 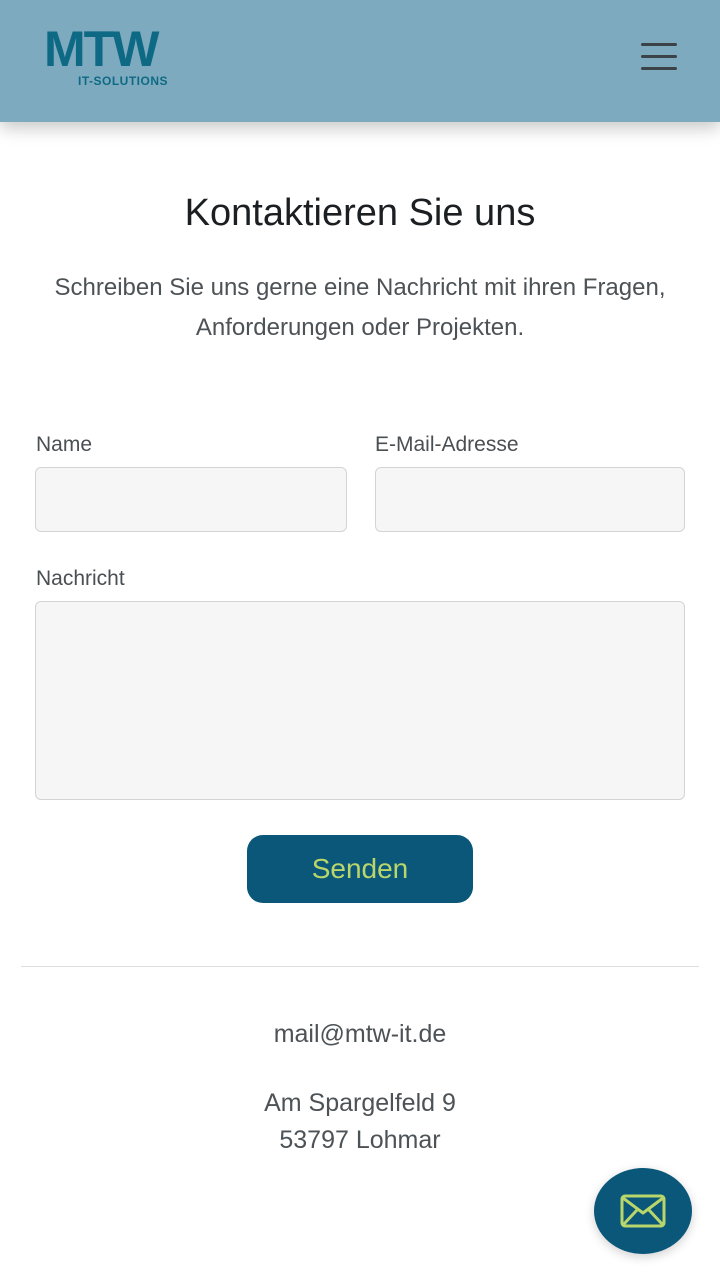 I want to click on name-input, so click(x=191, y=499).